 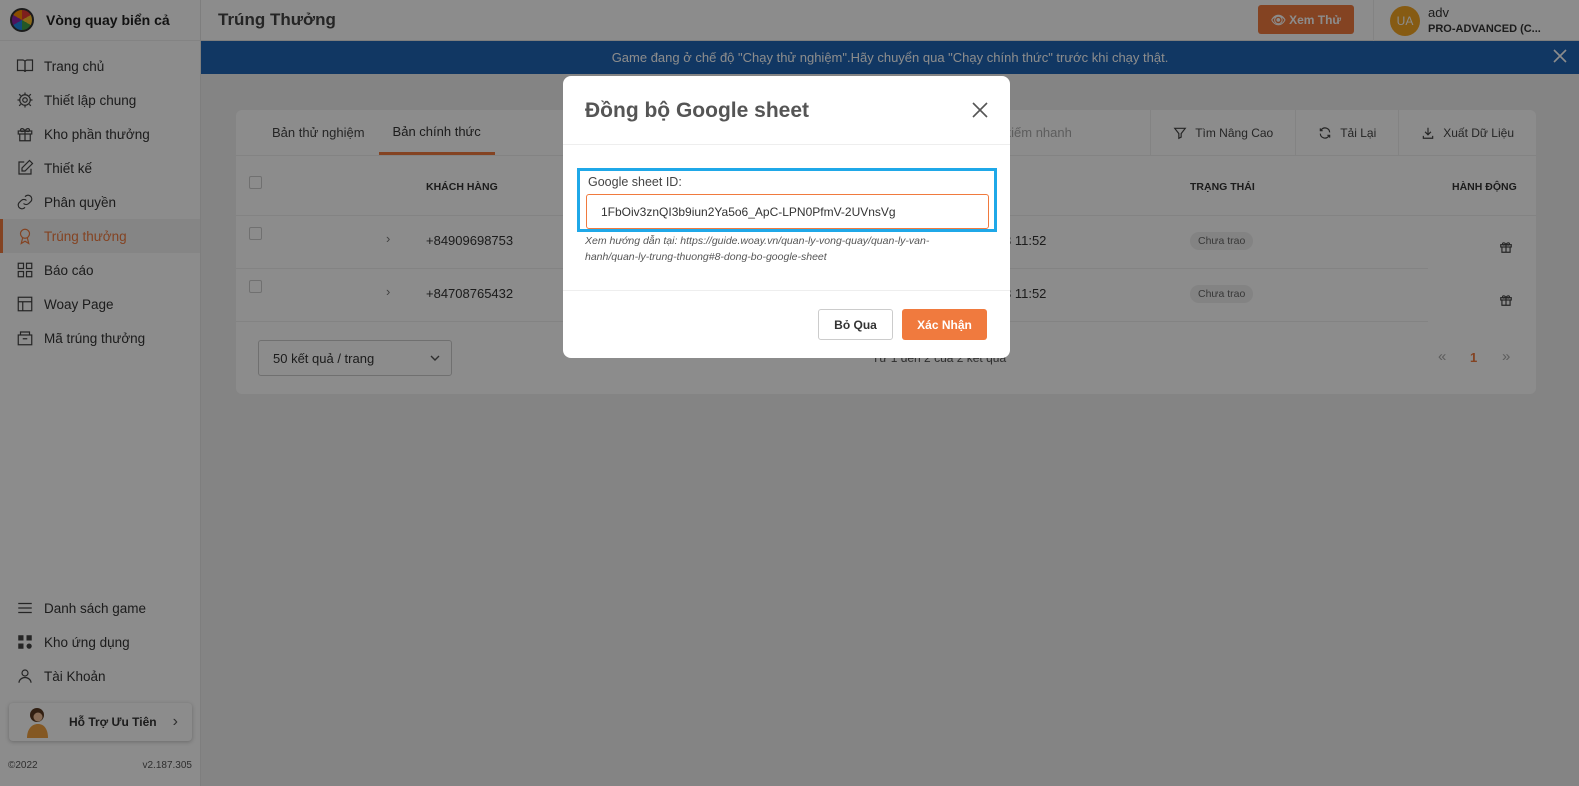 What do you see at coordinates (855, 324) in the screenshot?
I see `cancel-button: Bỏ Qua` at bounding box center [855, 324].